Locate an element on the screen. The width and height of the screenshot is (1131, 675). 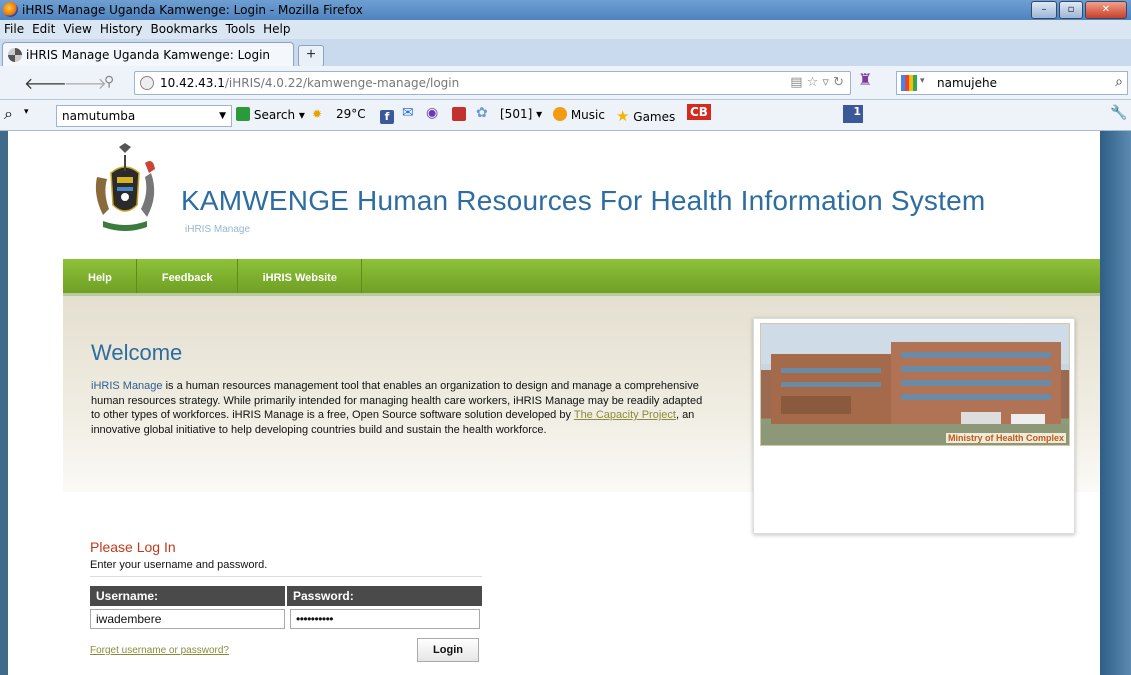
tab-bar: iHRIS Manage Uganda Kamwenge: Login + is located at coordinates (565, 53).